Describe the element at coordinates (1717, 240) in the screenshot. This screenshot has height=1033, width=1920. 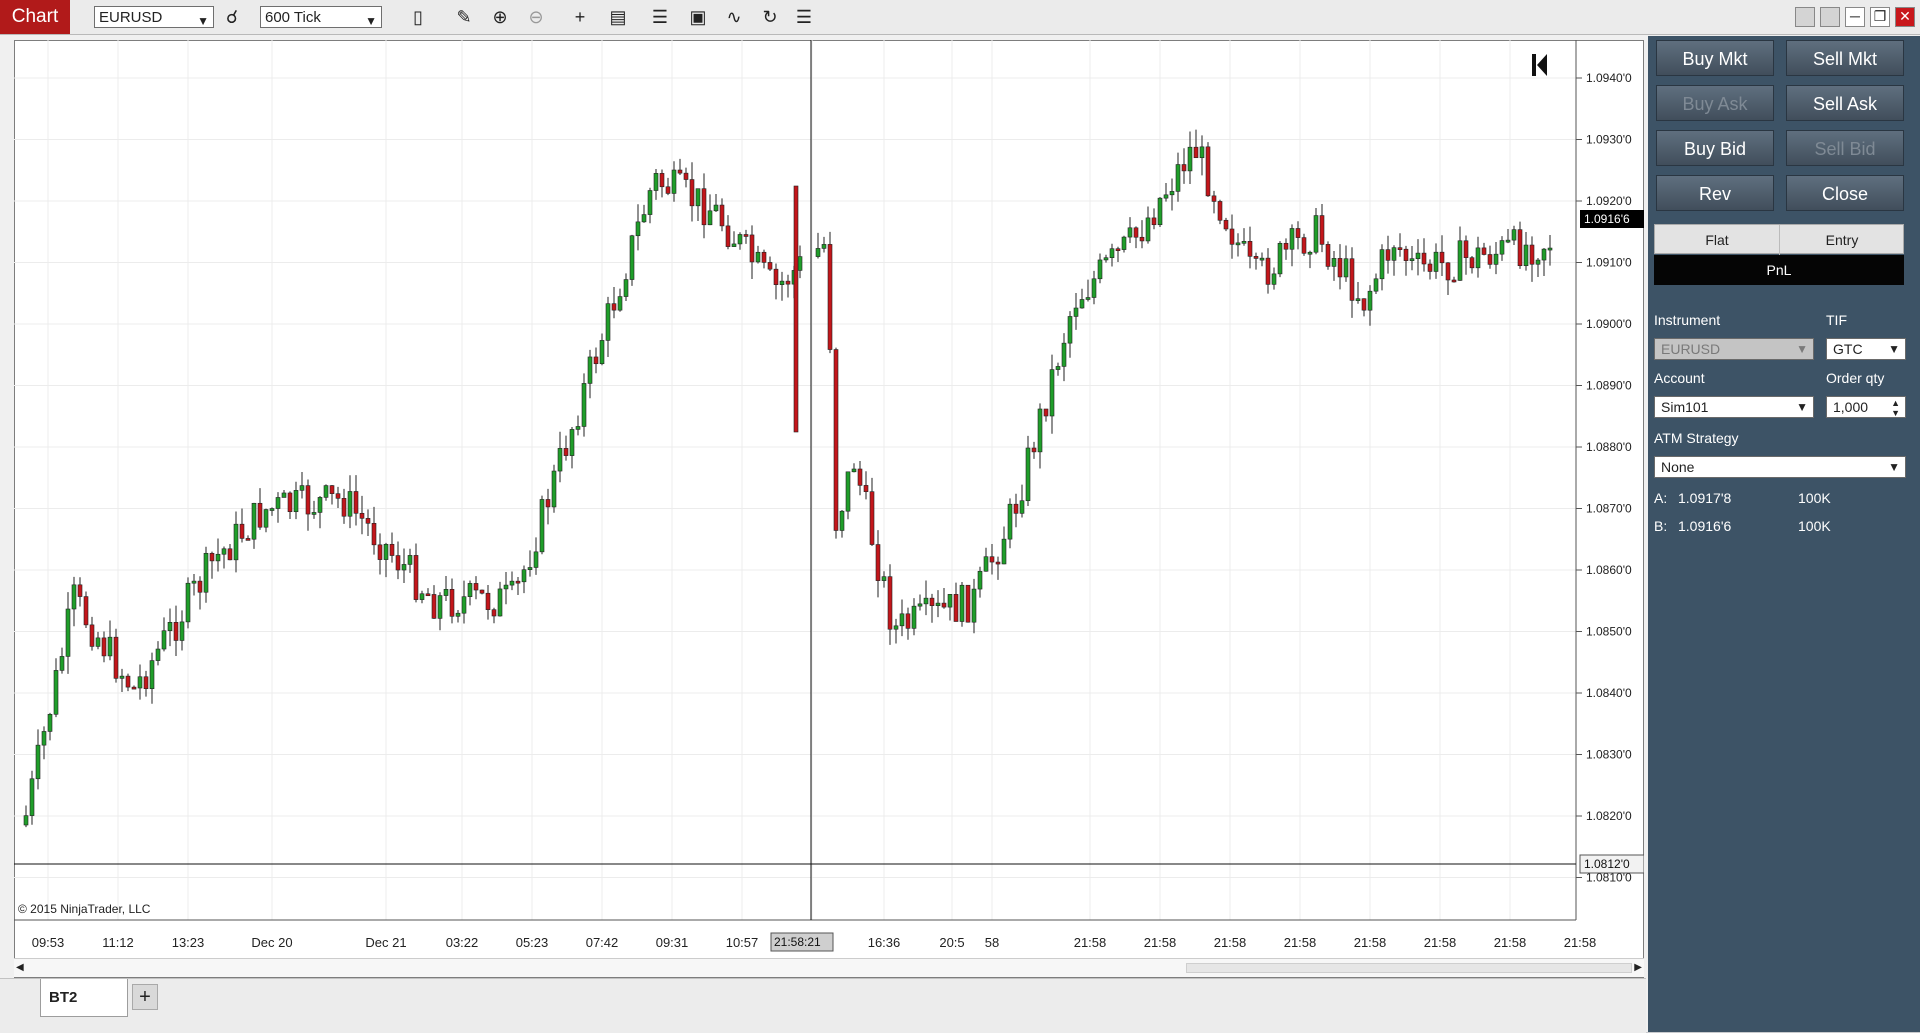
I see `position-flat-label: Flat` at that location.